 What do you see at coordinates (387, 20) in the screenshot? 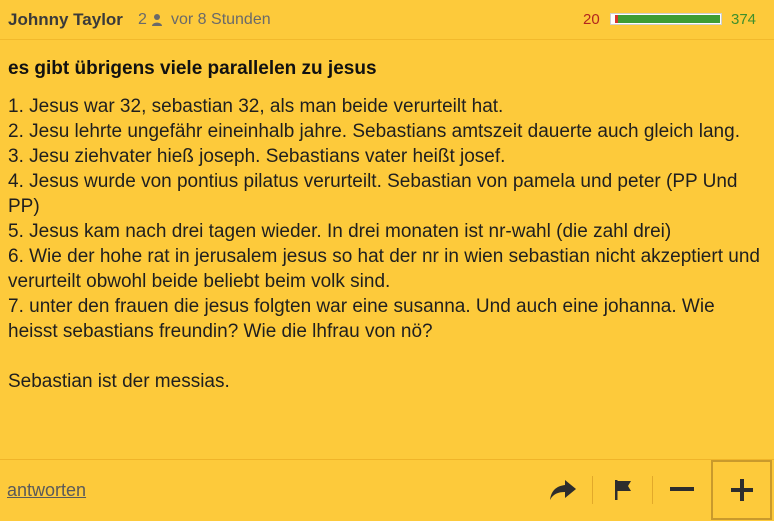
I see `comment-header: Johnny Taylor 2 vor 8 Stunden 20 374` at bounding box center [387, 20].